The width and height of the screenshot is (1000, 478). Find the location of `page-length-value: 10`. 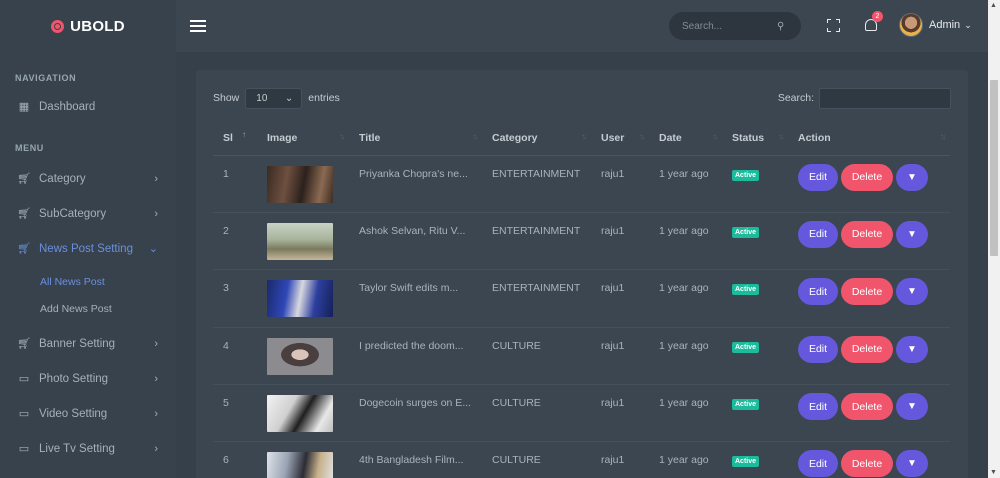

page-length-value: 10 is located at coordinates (262, 98).